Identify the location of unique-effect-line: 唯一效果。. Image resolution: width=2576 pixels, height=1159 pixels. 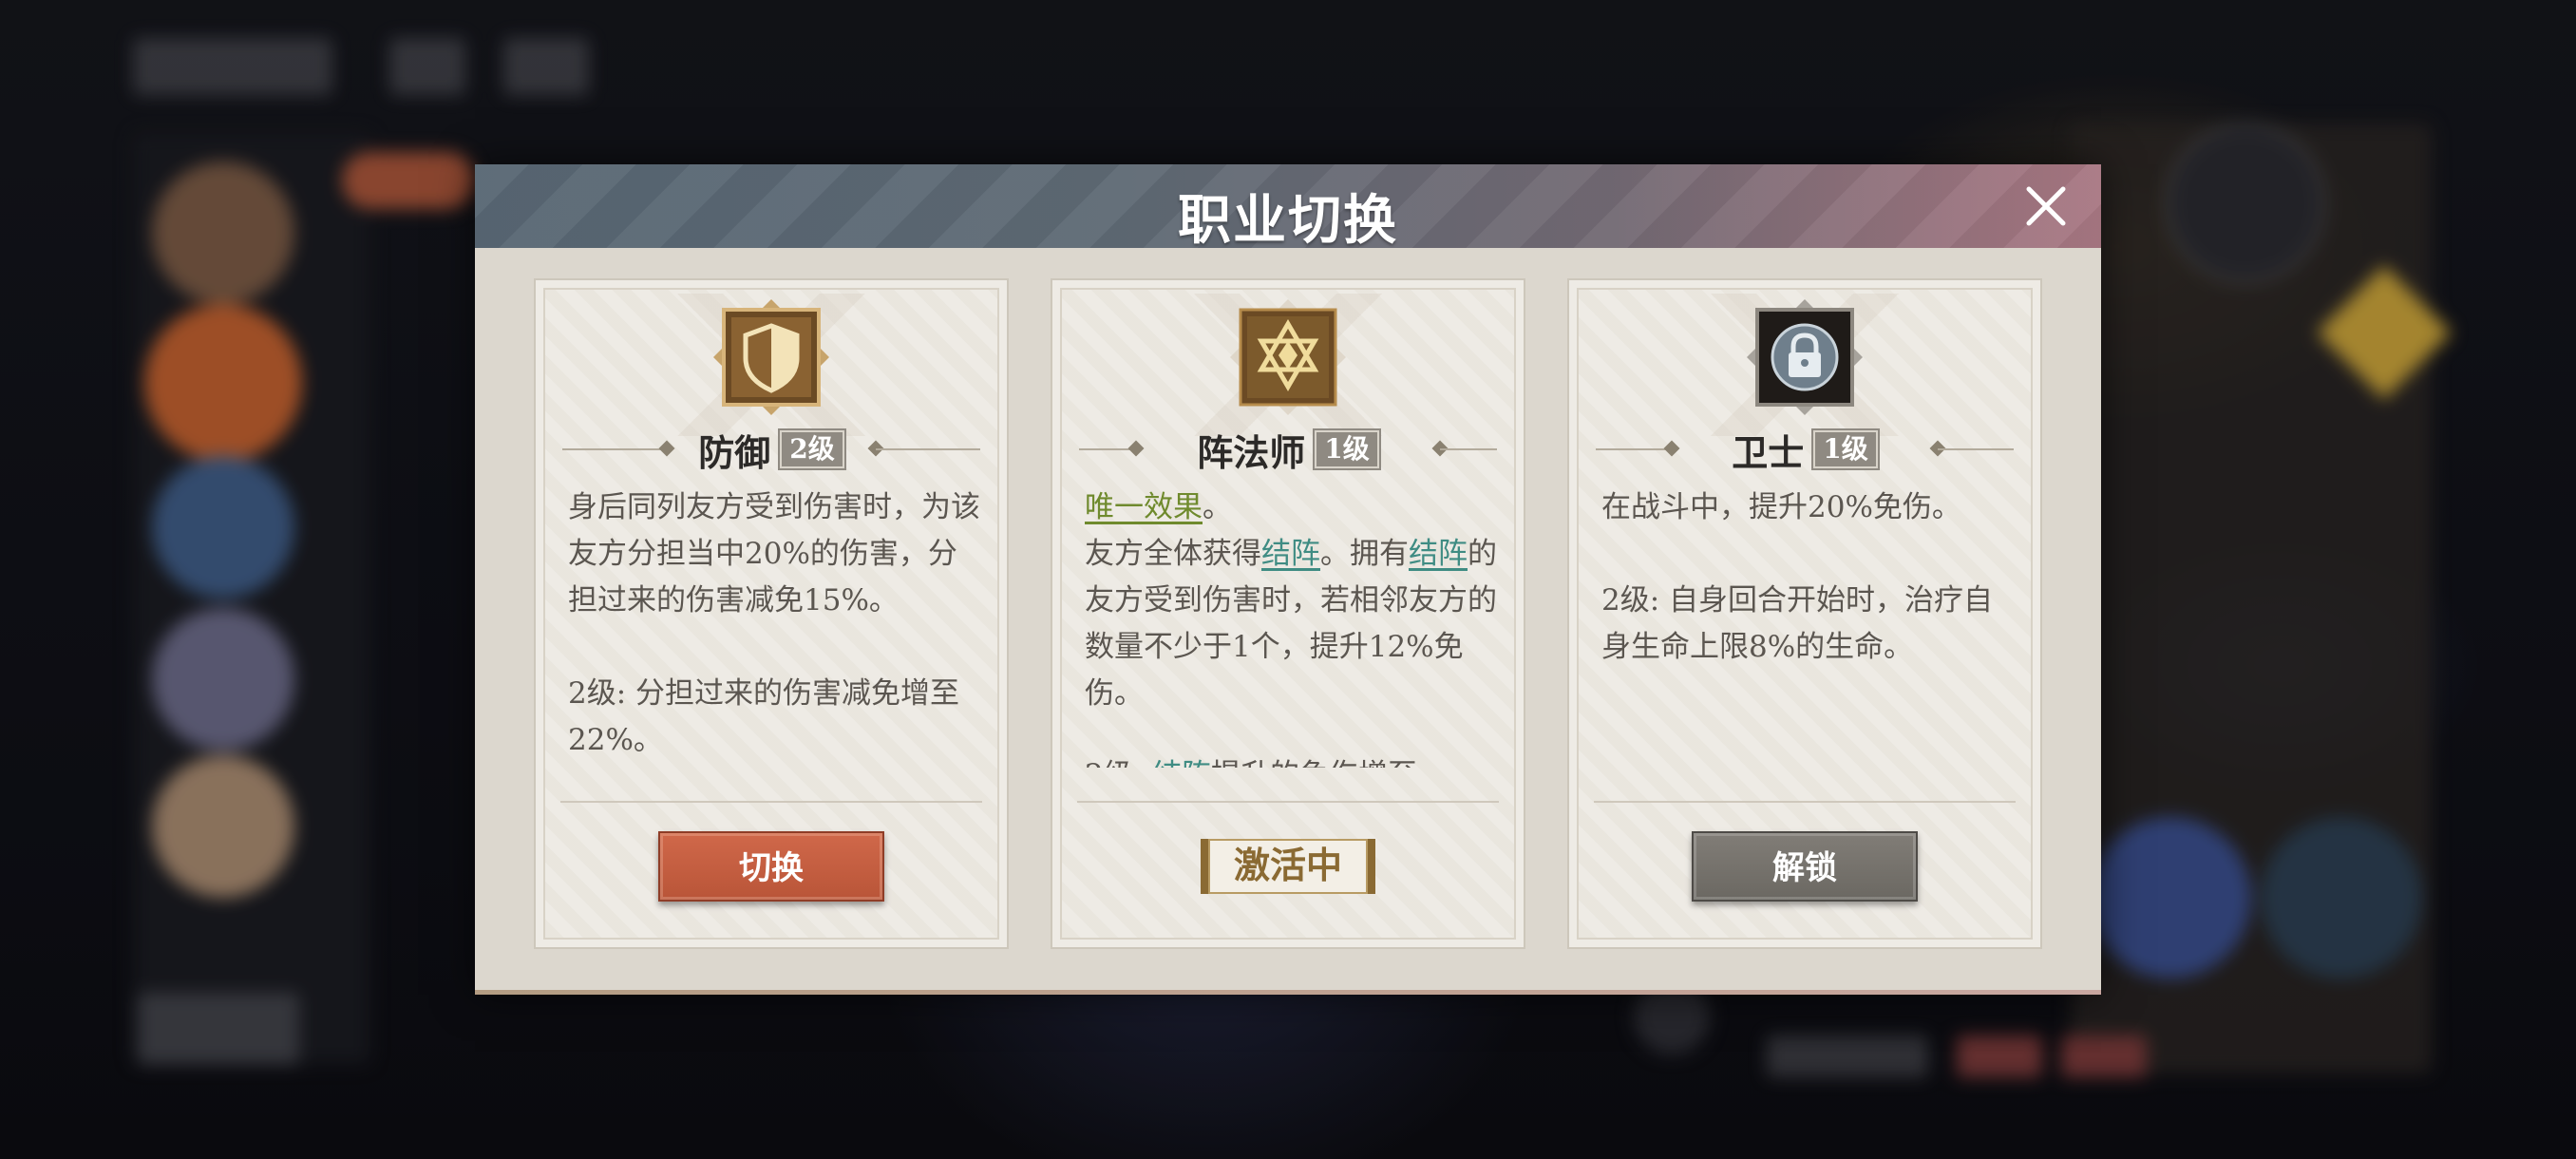
(1158, 507).